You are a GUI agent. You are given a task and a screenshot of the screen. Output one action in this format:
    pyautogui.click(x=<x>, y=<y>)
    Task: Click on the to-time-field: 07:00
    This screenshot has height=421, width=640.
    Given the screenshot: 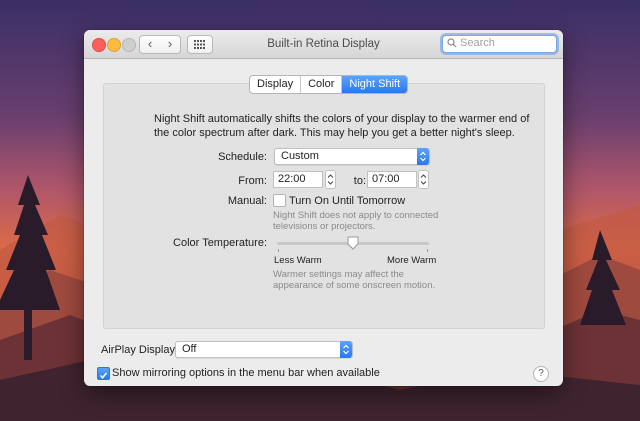 What is the action you would take?
    pyautogui.click(x=392, y=179)
    